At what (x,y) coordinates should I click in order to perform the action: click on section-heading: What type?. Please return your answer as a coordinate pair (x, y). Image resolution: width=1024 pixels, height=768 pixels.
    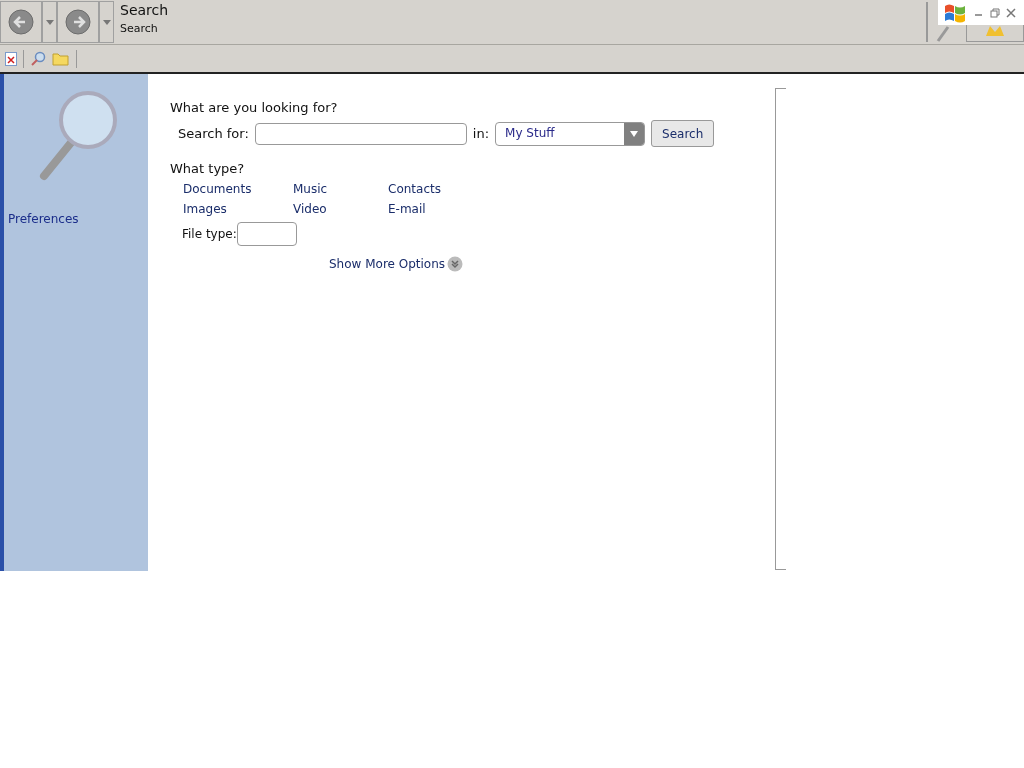
    Looking at the image, I should click on (208, 168).